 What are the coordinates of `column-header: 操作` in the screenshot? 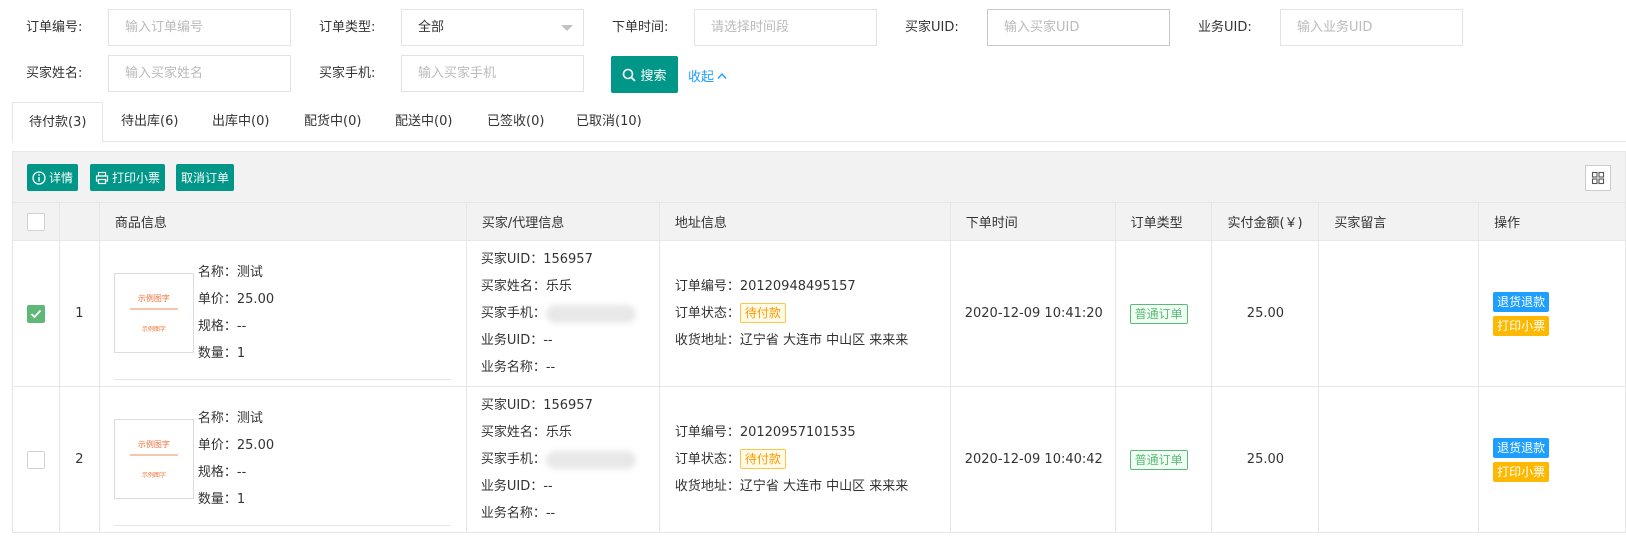 It's located at (1552, 221).